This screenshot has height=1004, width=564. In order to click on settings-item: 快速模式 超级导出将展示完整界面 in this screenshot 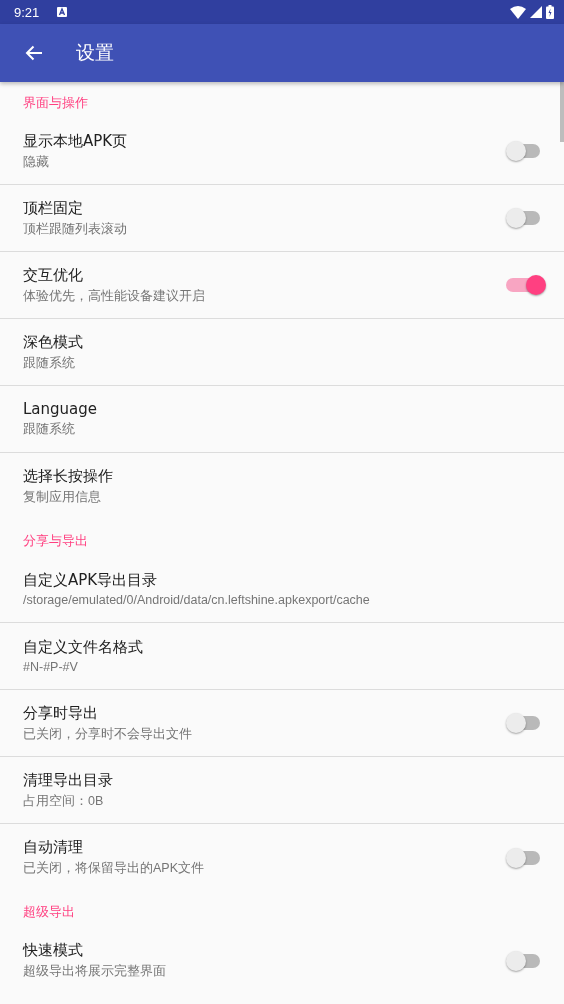, I will do `click(282, 960)`.